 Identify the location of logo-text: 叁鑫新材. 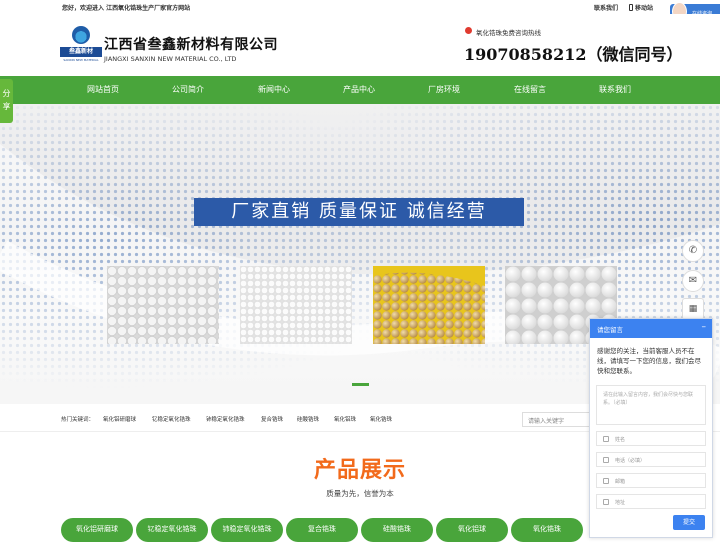
(81, 52).